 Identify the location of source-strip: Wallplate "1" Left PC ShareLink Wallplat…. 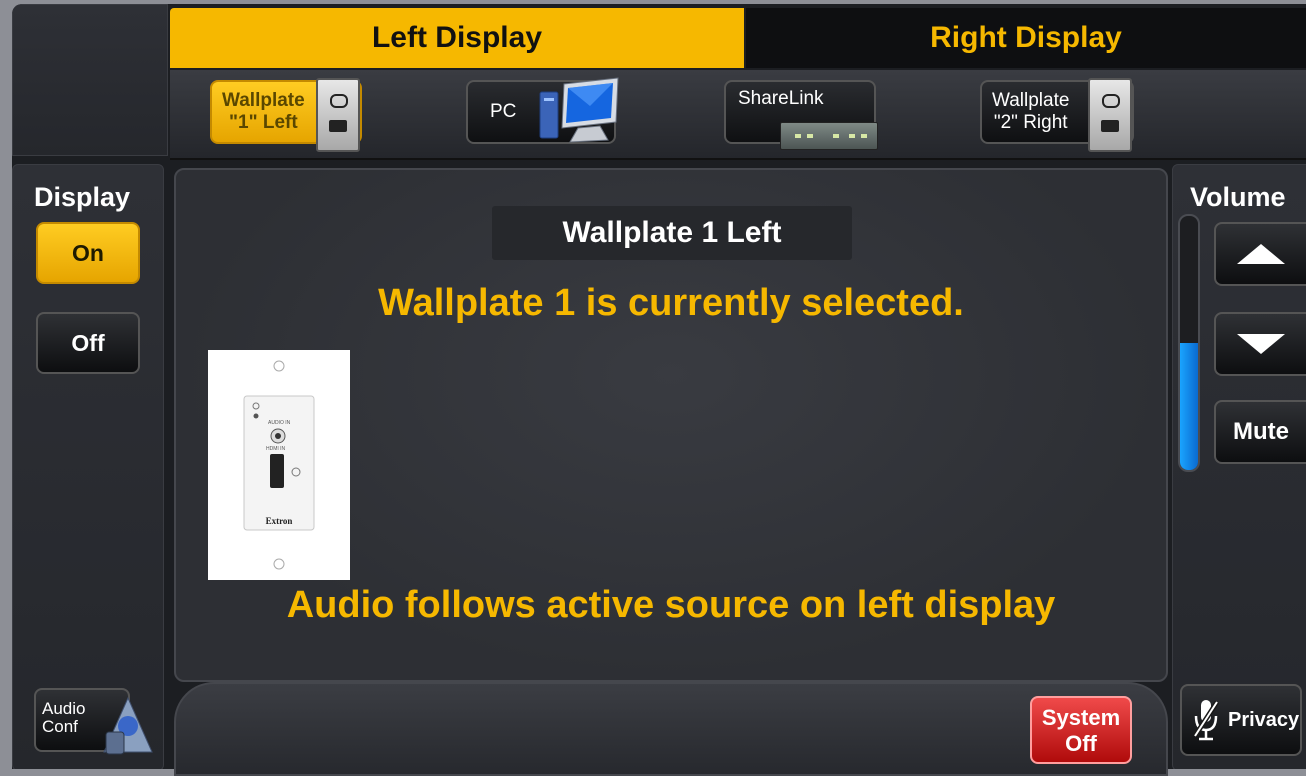
(738, 115).